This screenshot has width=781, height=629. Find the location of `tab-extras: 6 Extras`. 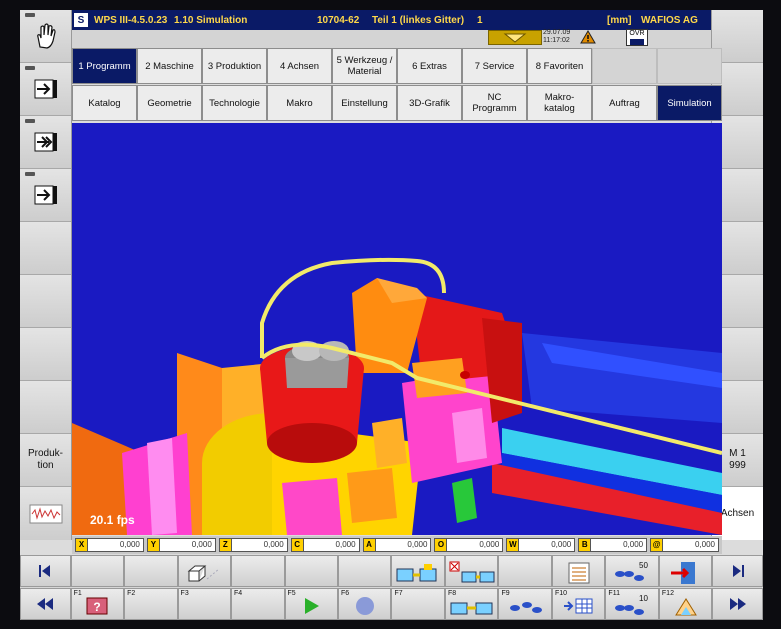

tab-extras: 6 Extras is located at coordinates (429, 66).